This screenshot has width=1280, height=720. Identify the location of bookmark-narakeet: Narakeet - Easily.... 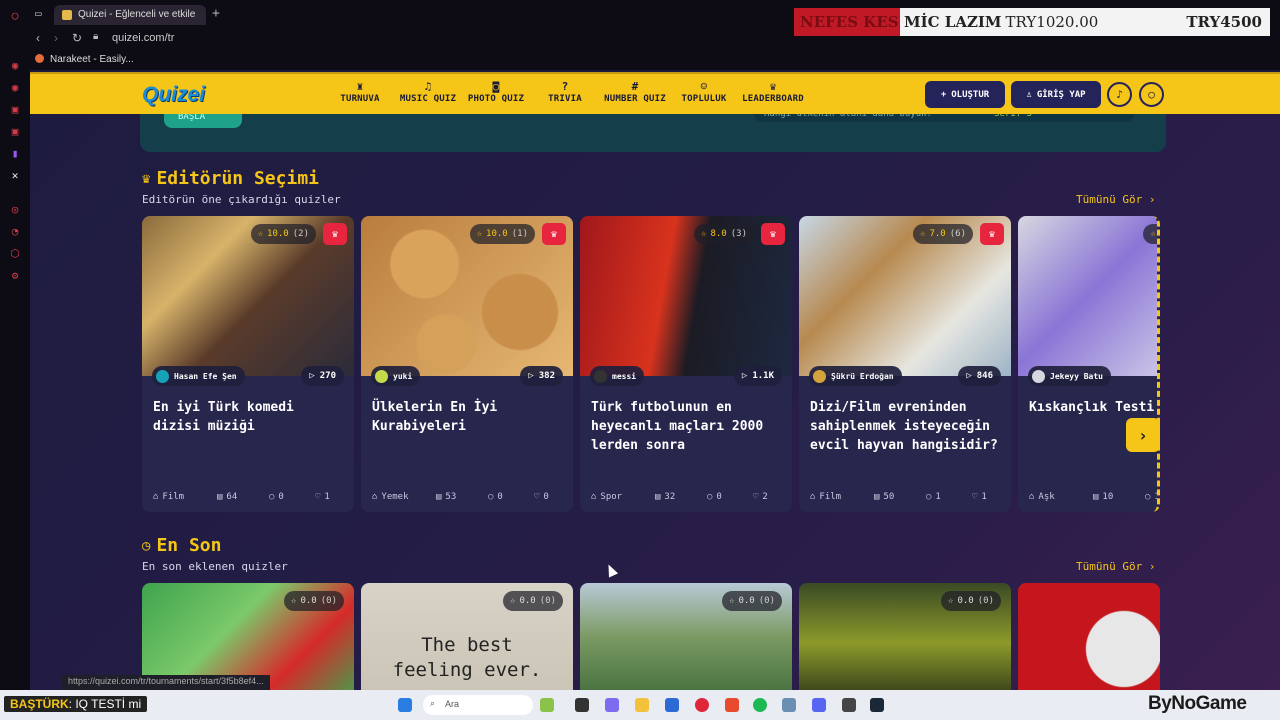
(84, 59).